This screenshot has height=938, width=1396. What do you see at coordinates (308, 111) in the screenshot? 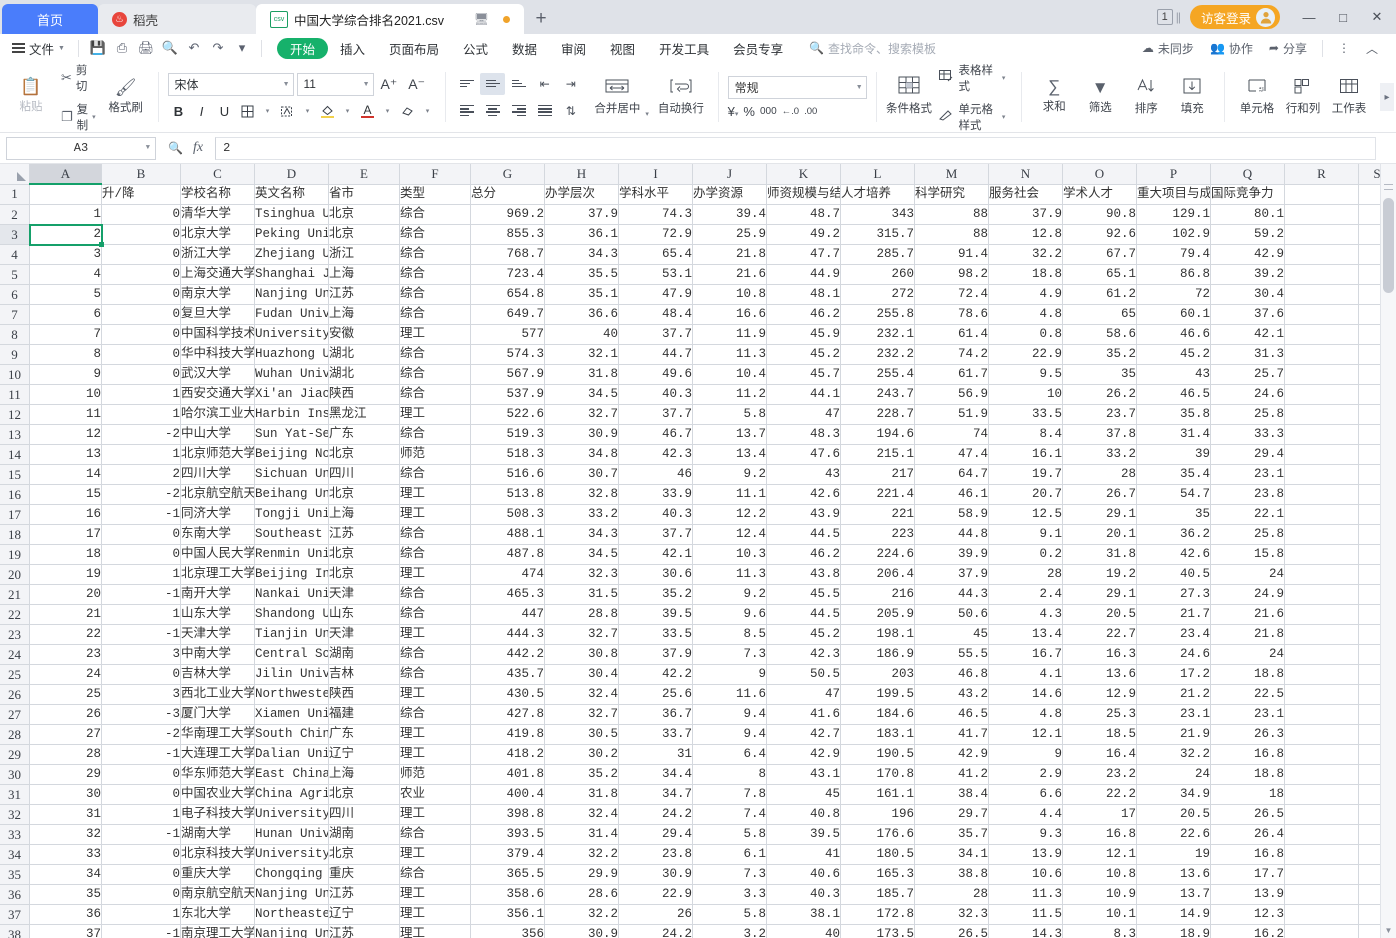
I see `font-effects-dropdown: ▾` at bounding box center [308, 111].